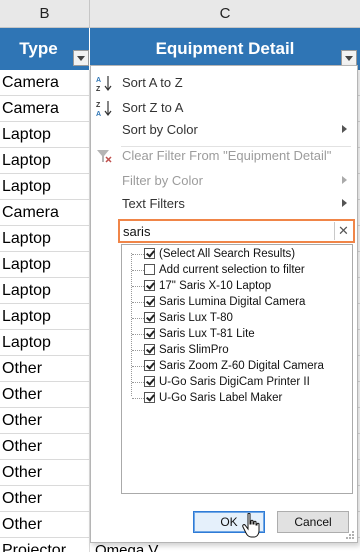 This screenshot has width=360, height=552. Describe the element at coordinates (221, 398) in the screenshot. I see `filter-value-label: U-Go Saris Label Maker` at that location.